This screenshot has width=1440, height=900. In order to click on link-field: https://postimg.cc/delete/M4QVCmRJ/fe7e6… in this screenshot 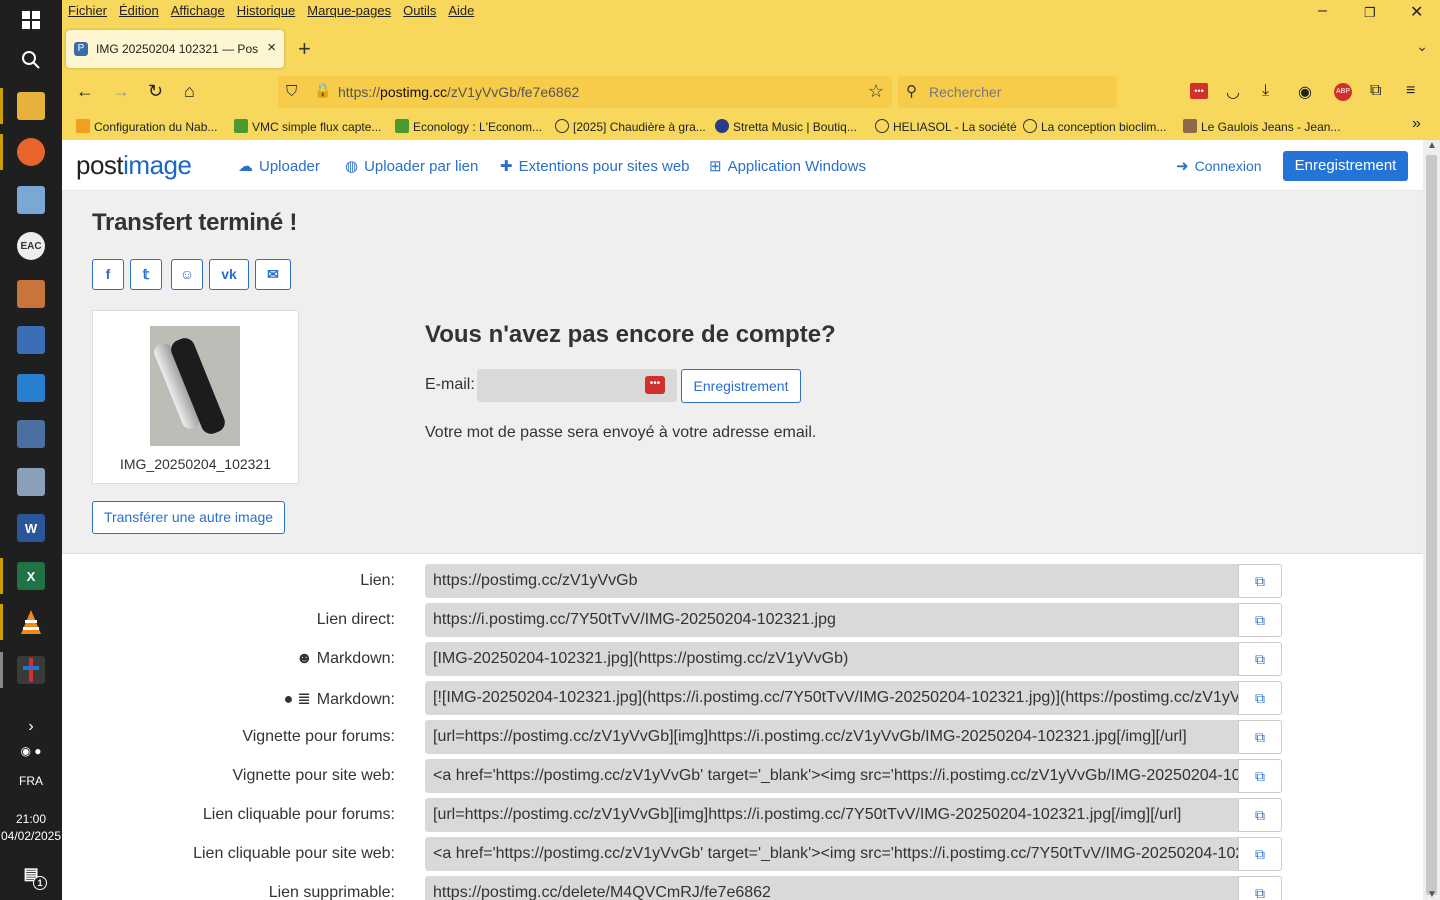, I will do `click(831, 888)`.